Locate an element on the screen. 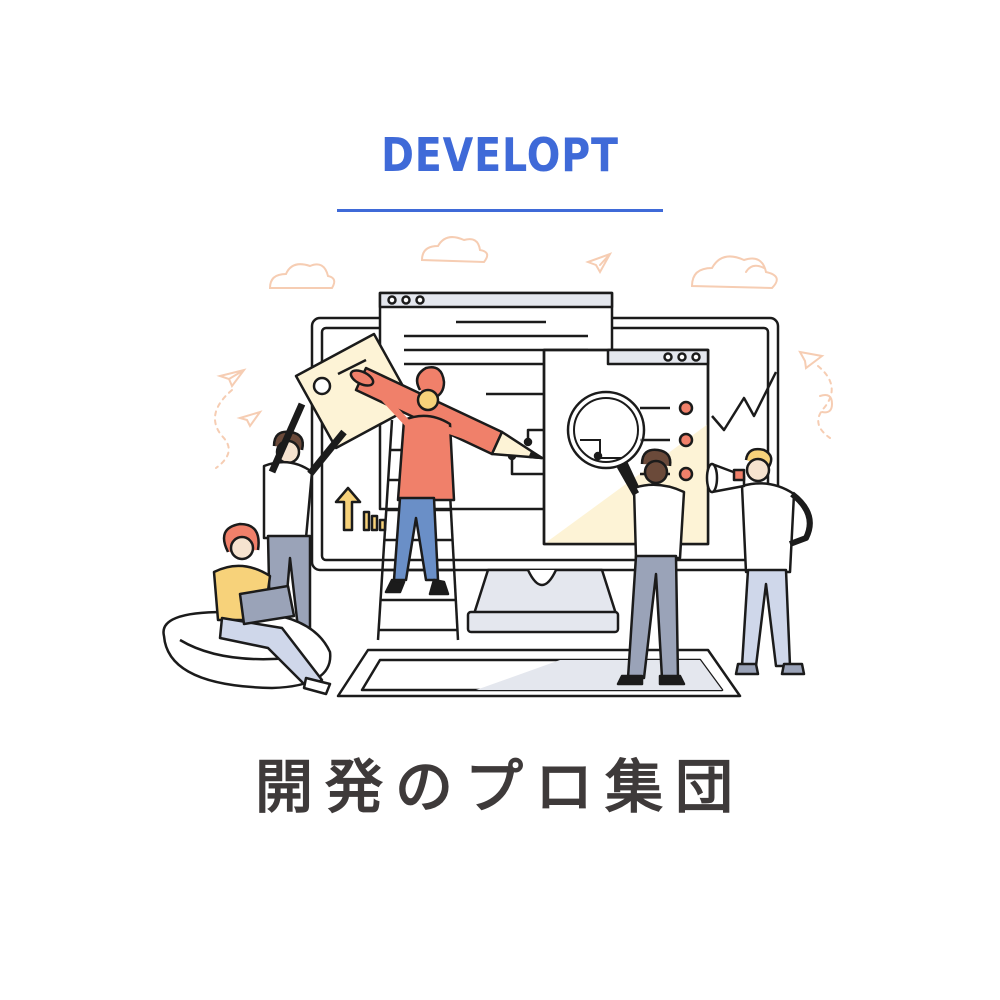  keyboard is located at coordinates (539, 673).